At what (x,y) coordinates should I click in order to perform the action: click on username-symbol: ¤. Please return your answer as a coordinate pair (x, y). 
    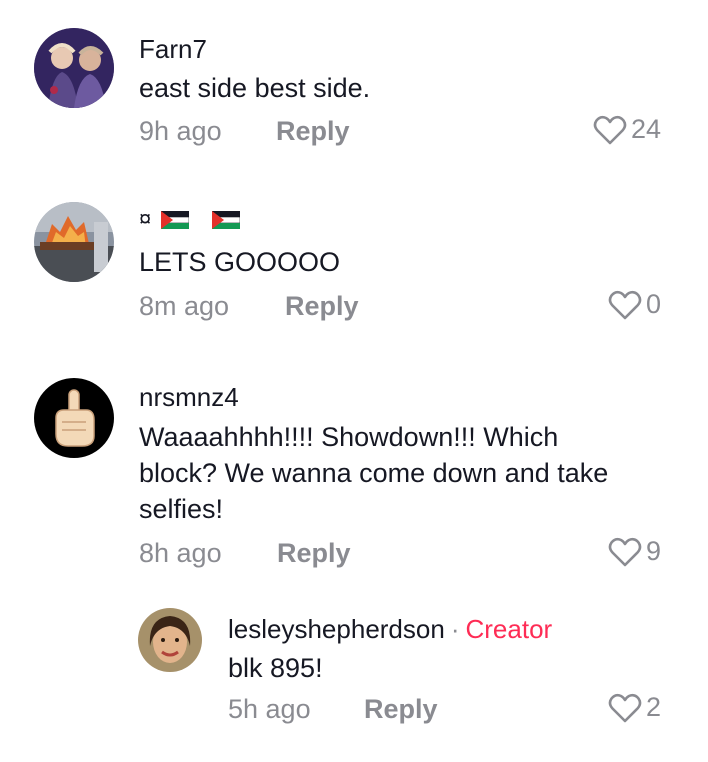
    Looking at the image, I should click on (145, 218).